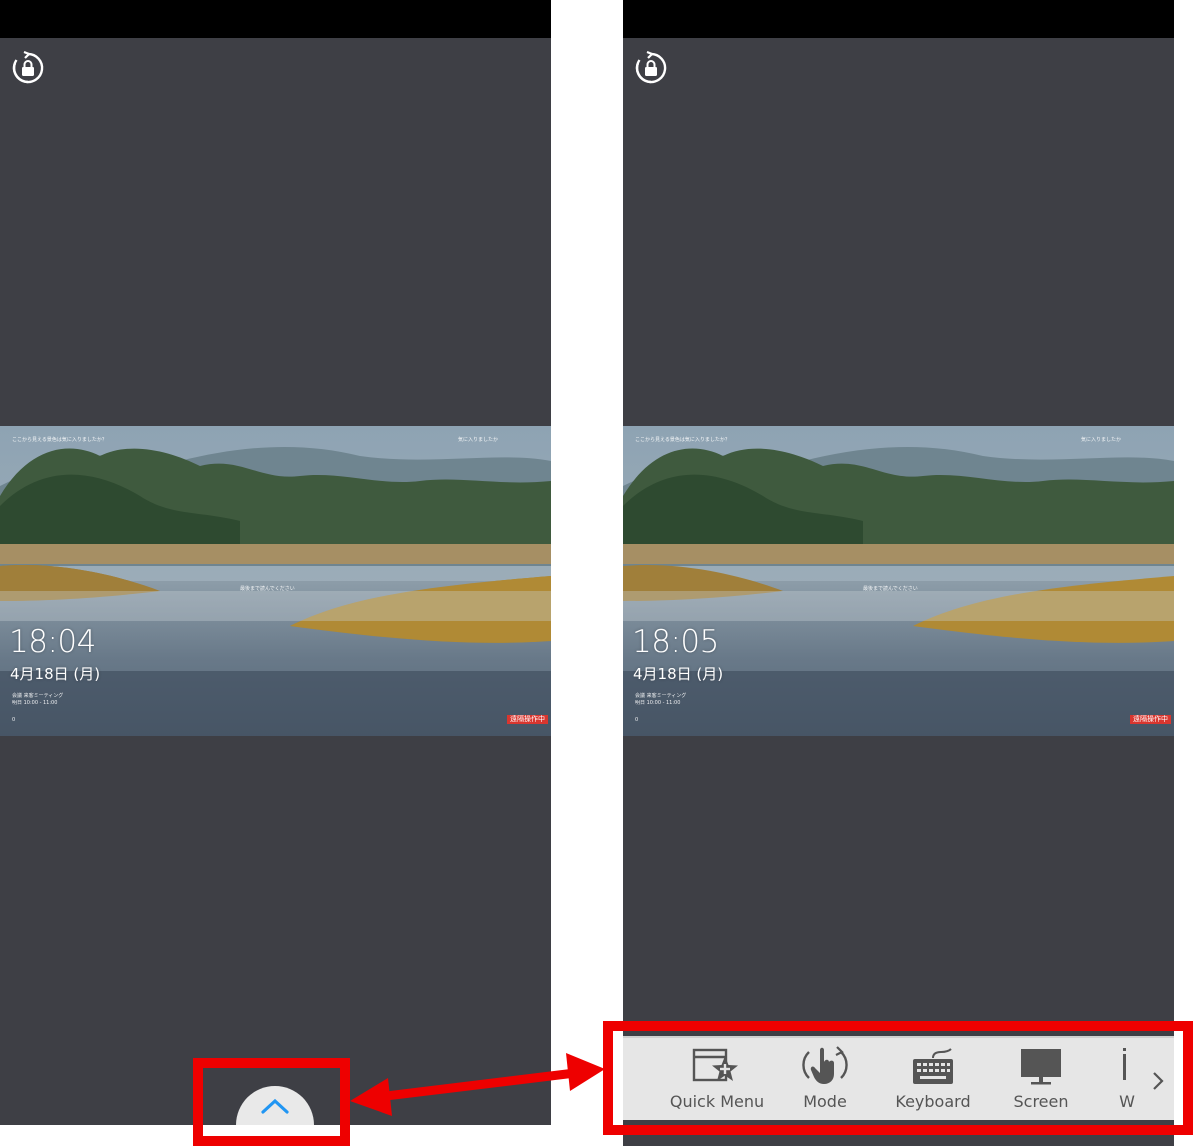 This screenshot has width=1193, height=1146. What do you see at coordinates (717, 1101) in the screenshot?
I see `toolbar-label: Quick Menu` at bounding box center [717, 1101].